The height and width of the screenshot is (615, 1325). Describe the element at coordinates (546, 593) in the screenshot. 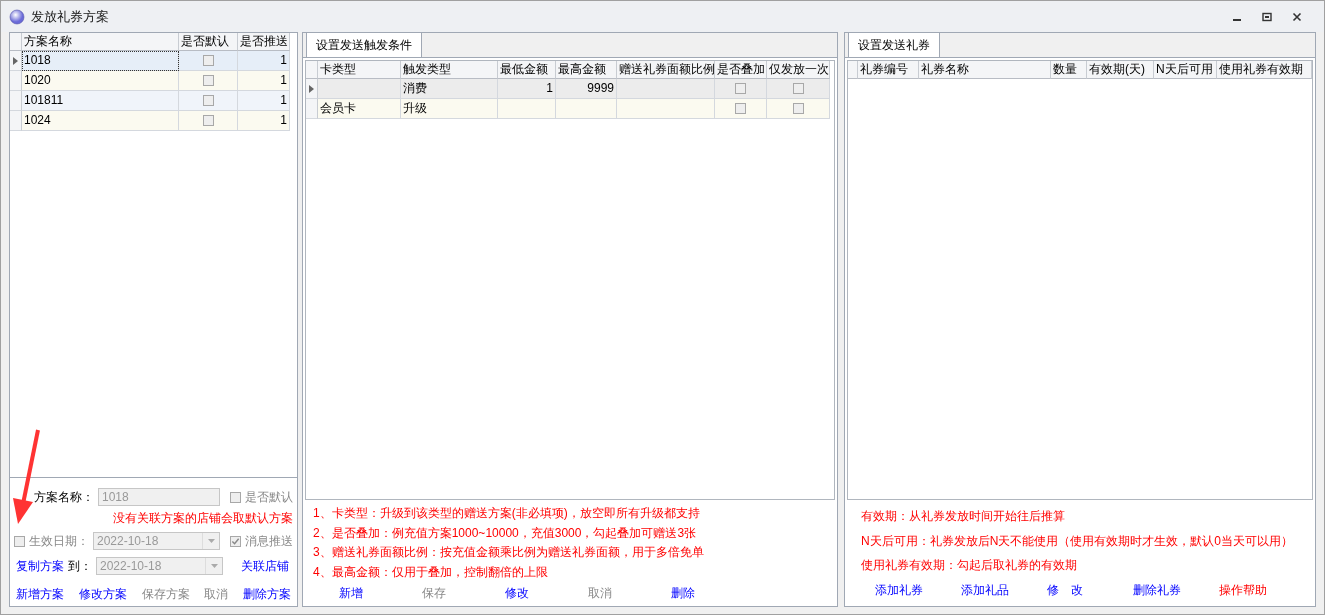

I see `action-link: 修改` at that location.